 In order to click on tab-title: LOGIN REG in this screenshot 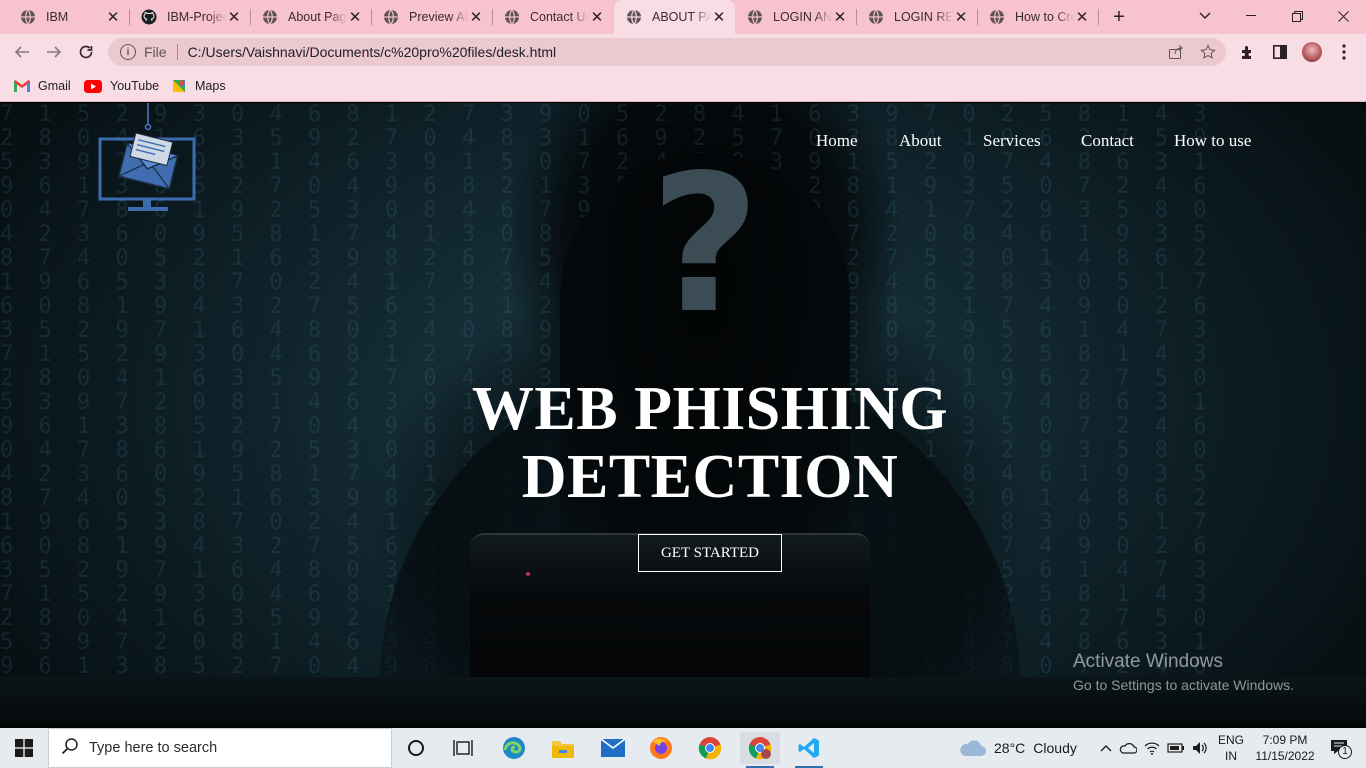, I will do `click(923, 17)`.